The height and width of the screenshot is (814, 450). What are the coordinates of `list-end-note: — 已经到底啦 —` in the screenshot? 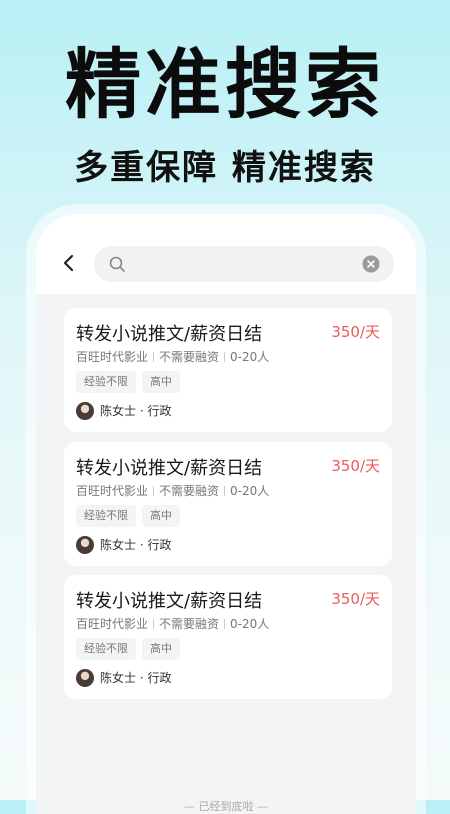 It's located at (226, 806).